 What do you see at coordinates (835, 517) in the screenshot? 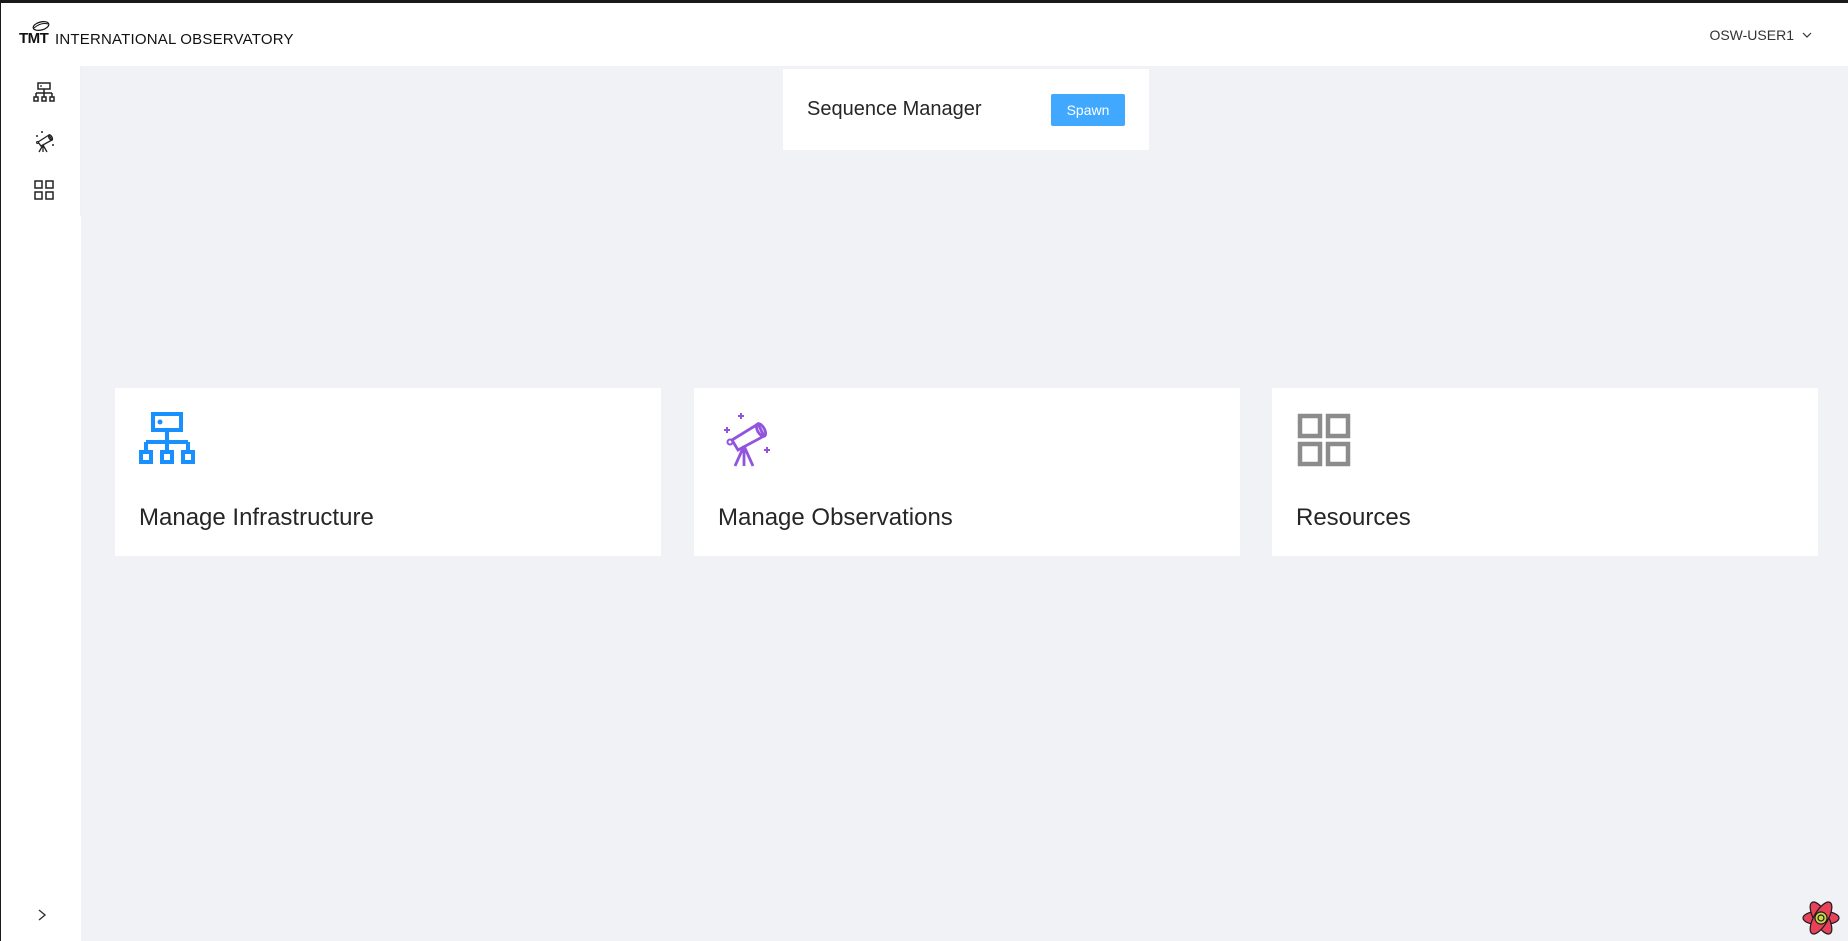
I see `card-title: Manage Observations` at bounding box center [835, 517].